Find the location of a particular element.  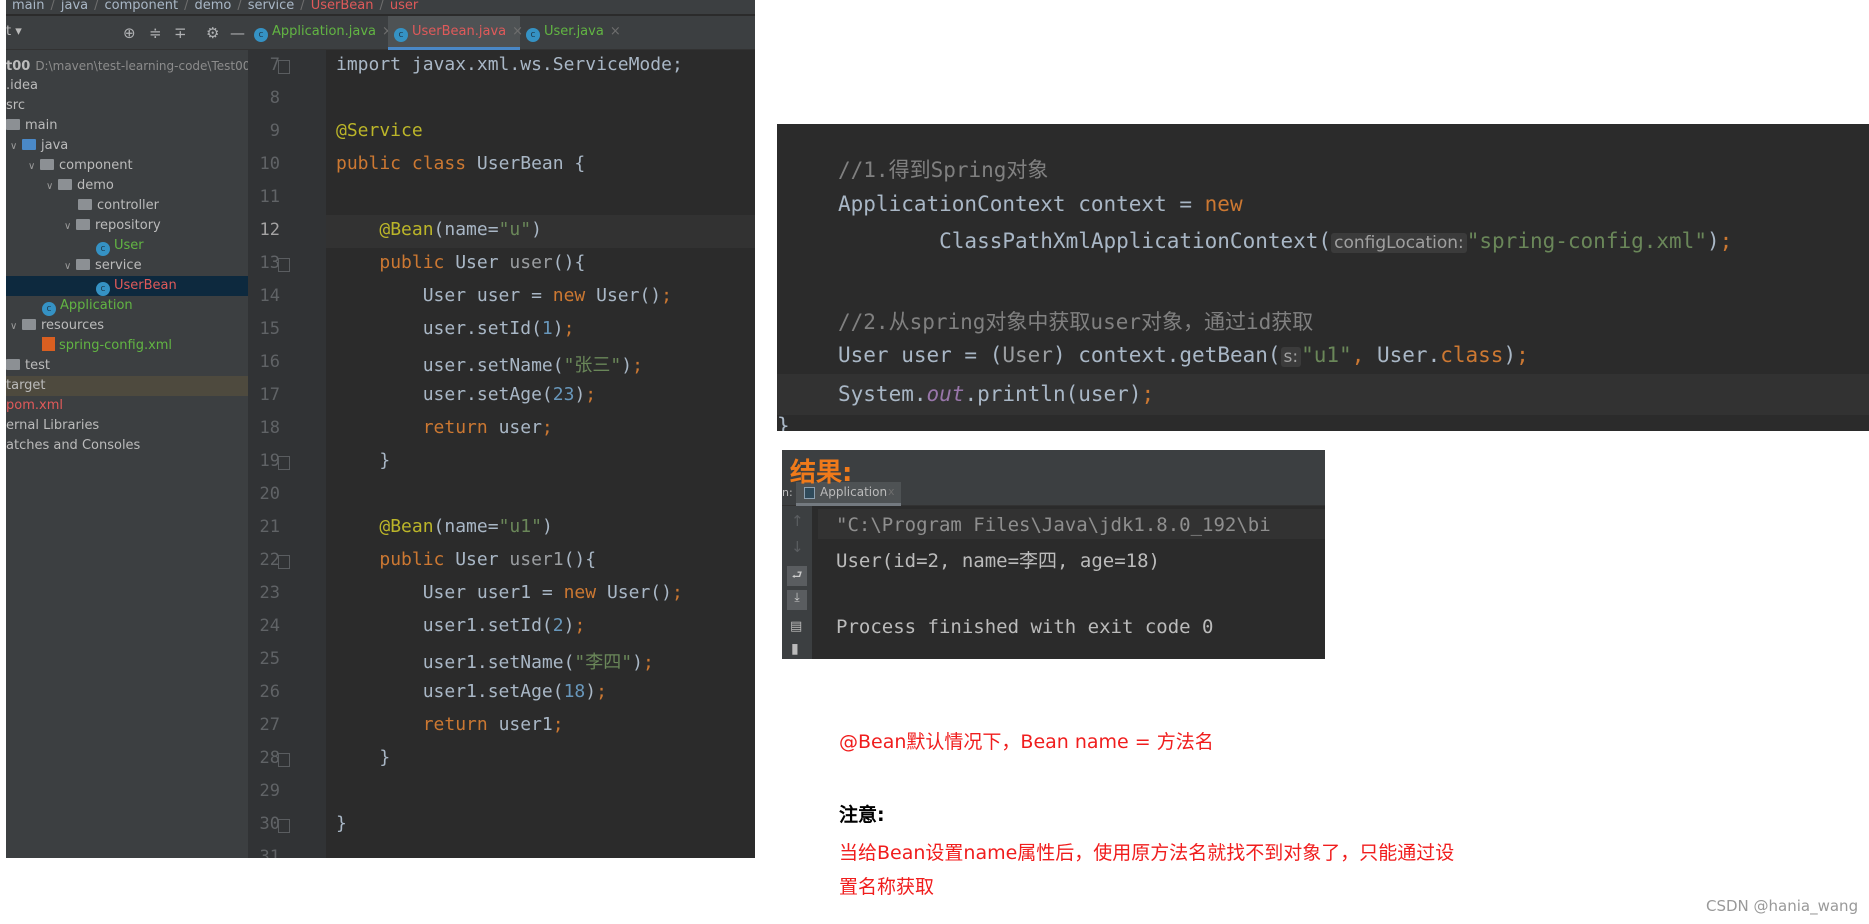

snippet-line: //1.得到Spring对象 is located at coordinates (943, 169).